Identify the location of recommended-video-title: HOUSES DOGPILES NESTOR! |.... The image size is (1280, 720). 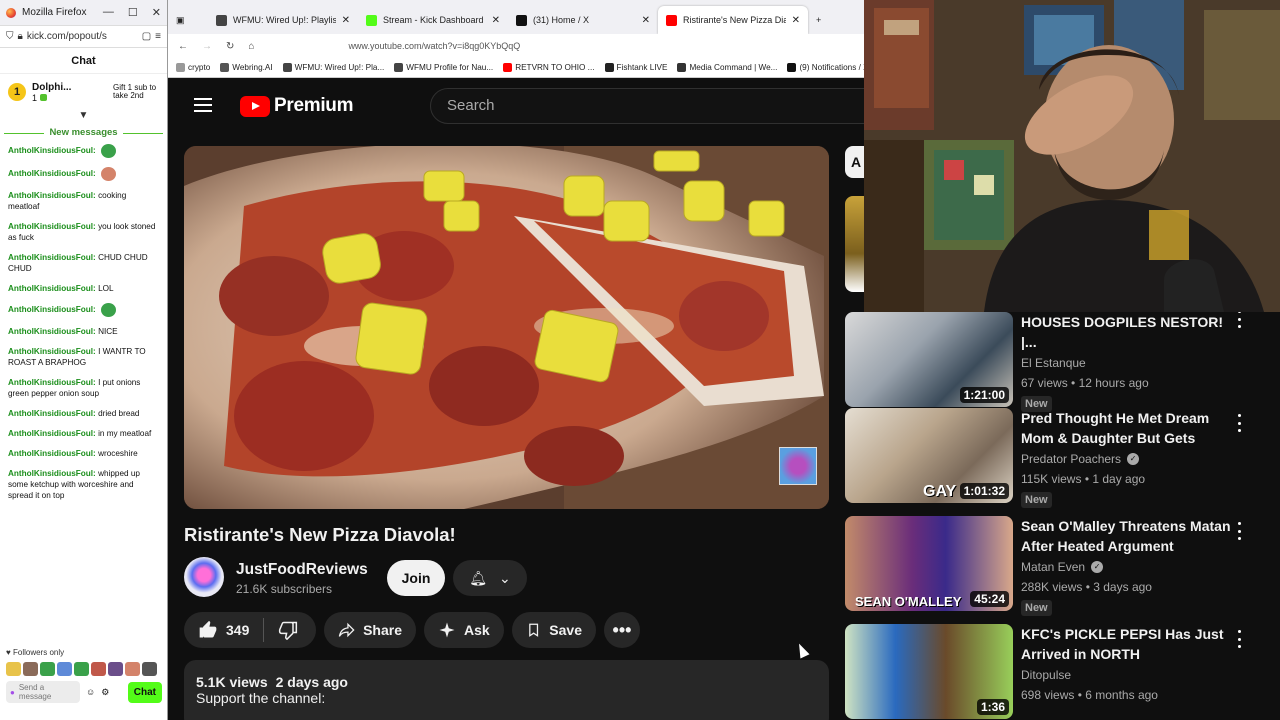
(1126, 332).